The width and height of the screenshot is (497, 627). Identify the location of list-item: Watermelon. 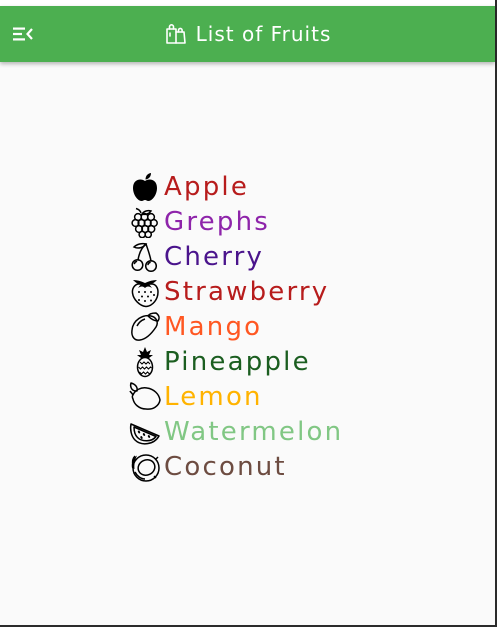
(236, 431).